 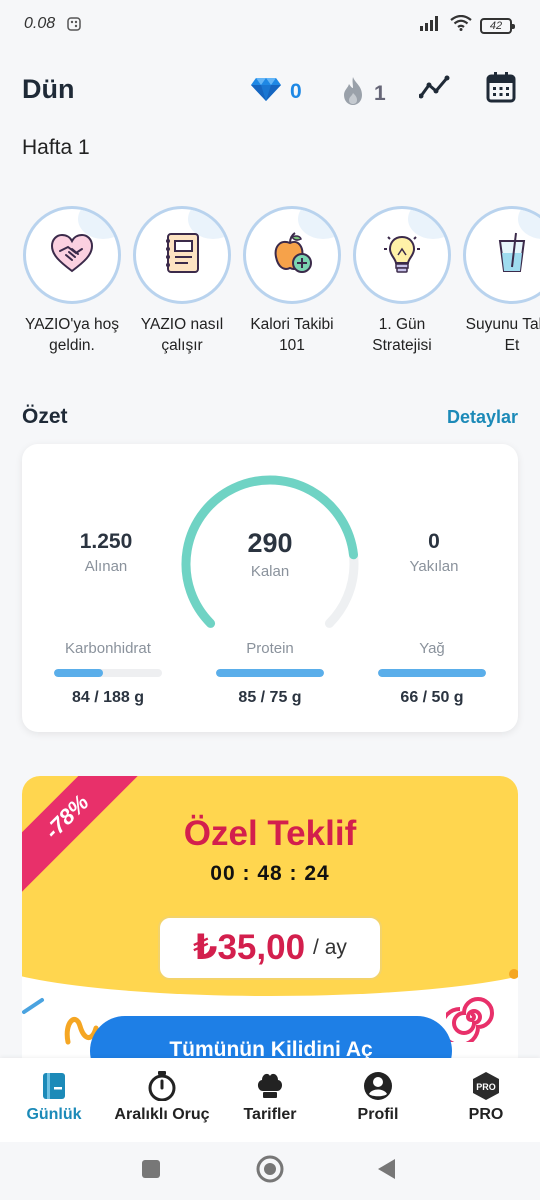 I want to click on profile-icon, so click(x=378, y=1086).